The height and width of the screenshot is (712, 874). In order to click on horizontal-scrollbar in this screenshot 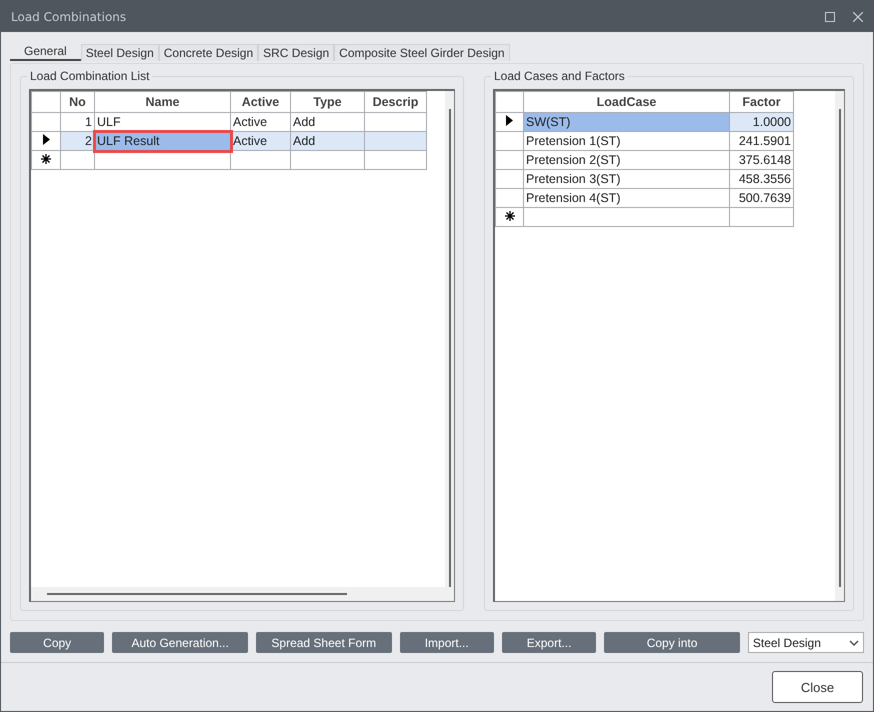, I will do `click(238, 594)`.